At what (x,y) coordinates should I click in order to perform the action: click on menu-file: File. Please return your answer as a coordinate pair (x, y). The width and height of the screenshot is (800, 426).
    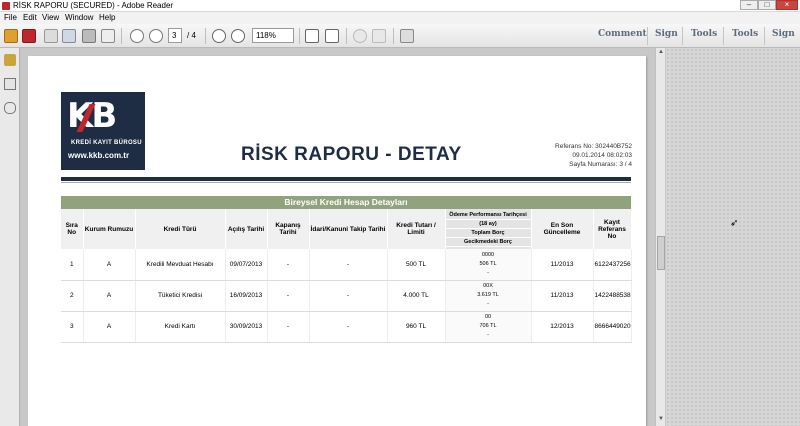
    Looking at the image, I should click on (10, 17).